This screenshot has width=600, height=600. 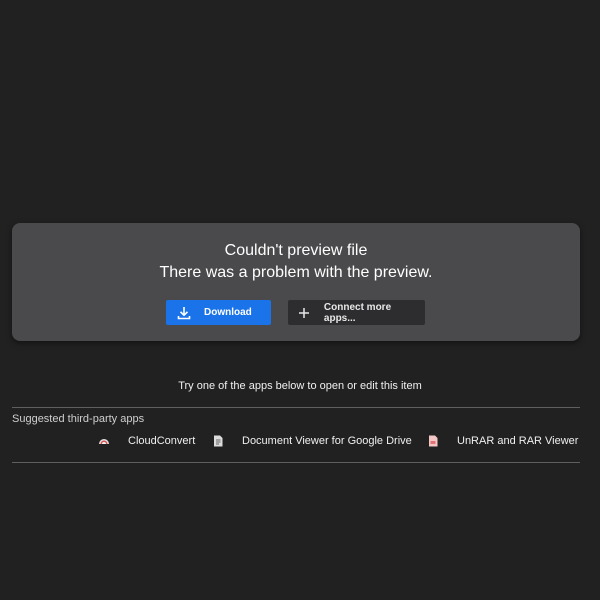 I want to click on app-name: CloudConvert, so click(x=162, y=441).